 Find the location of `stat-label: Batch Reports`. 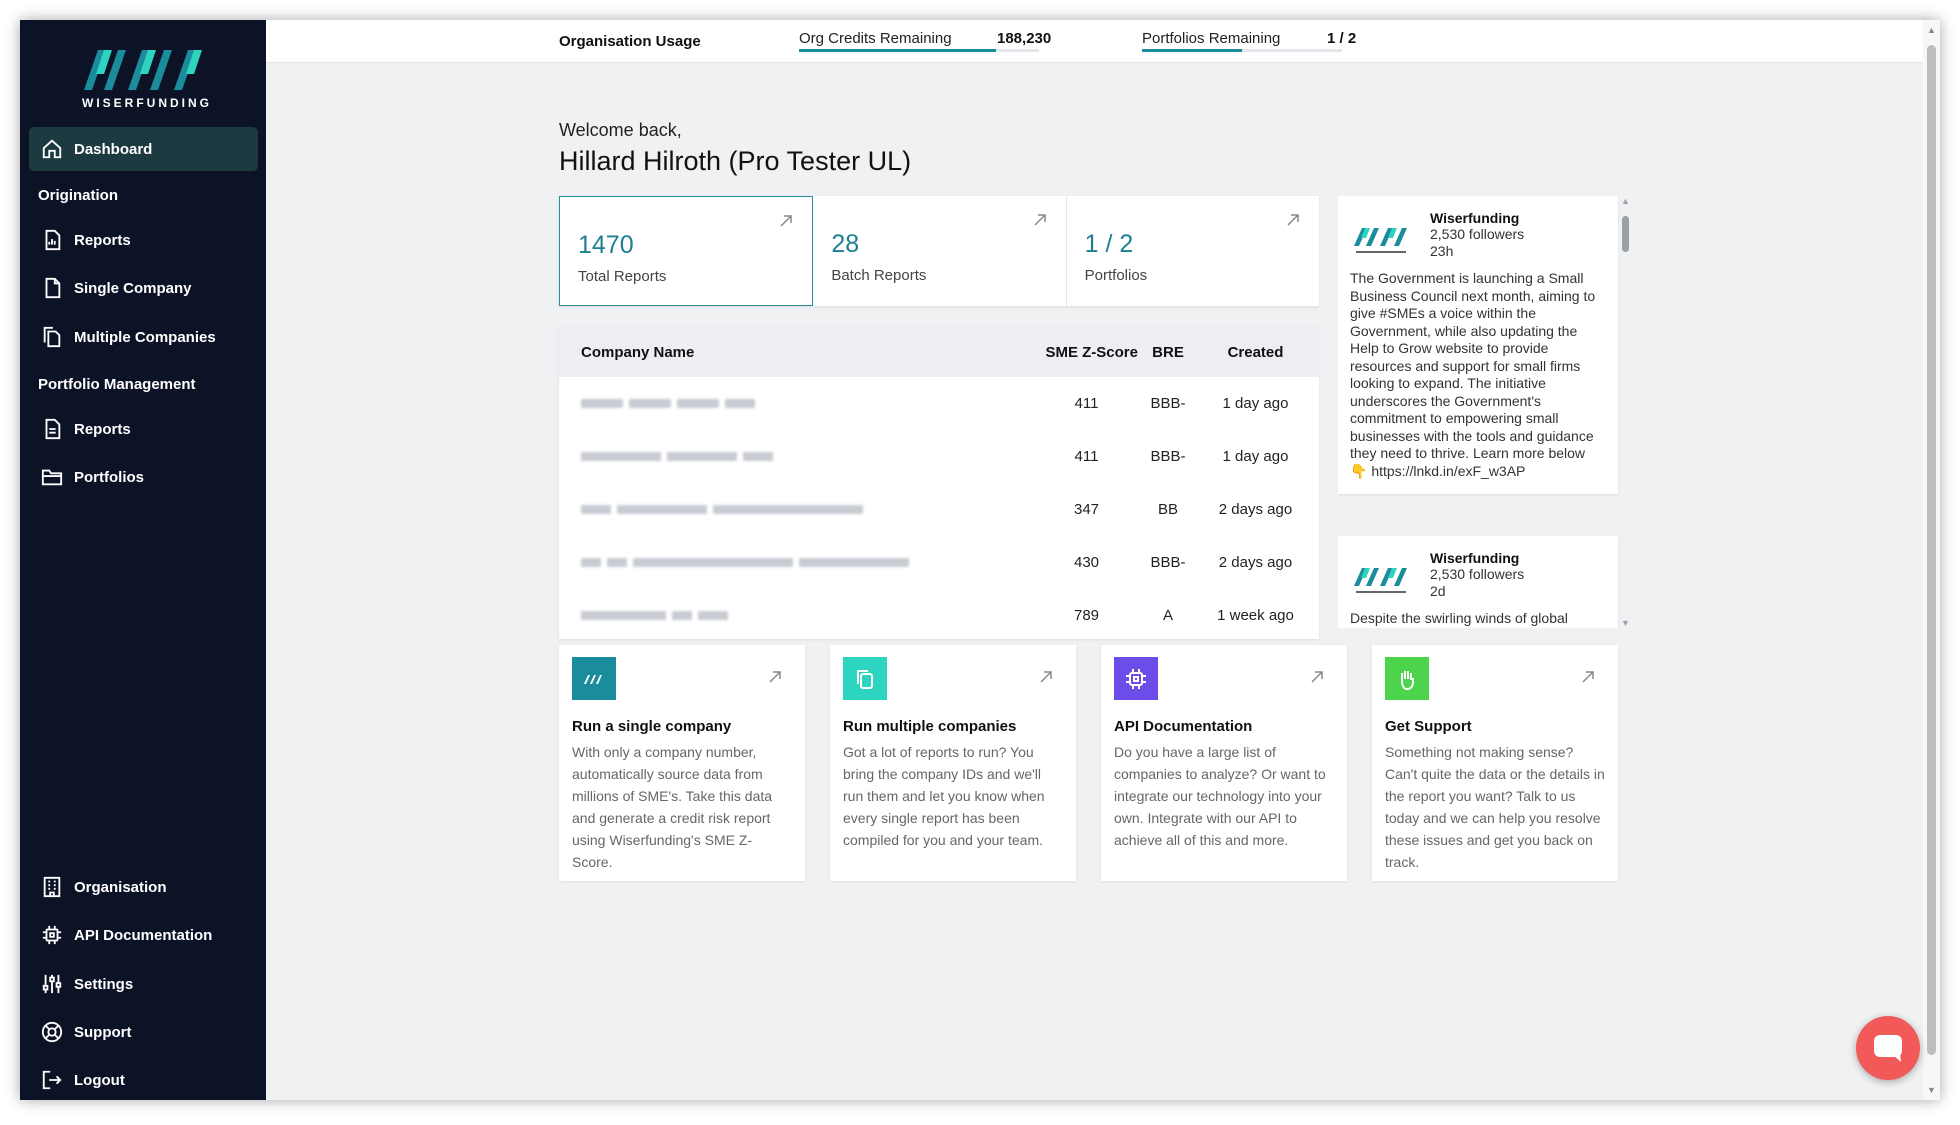

stat-label: Batch Reports is located at coordinates (879, 275).